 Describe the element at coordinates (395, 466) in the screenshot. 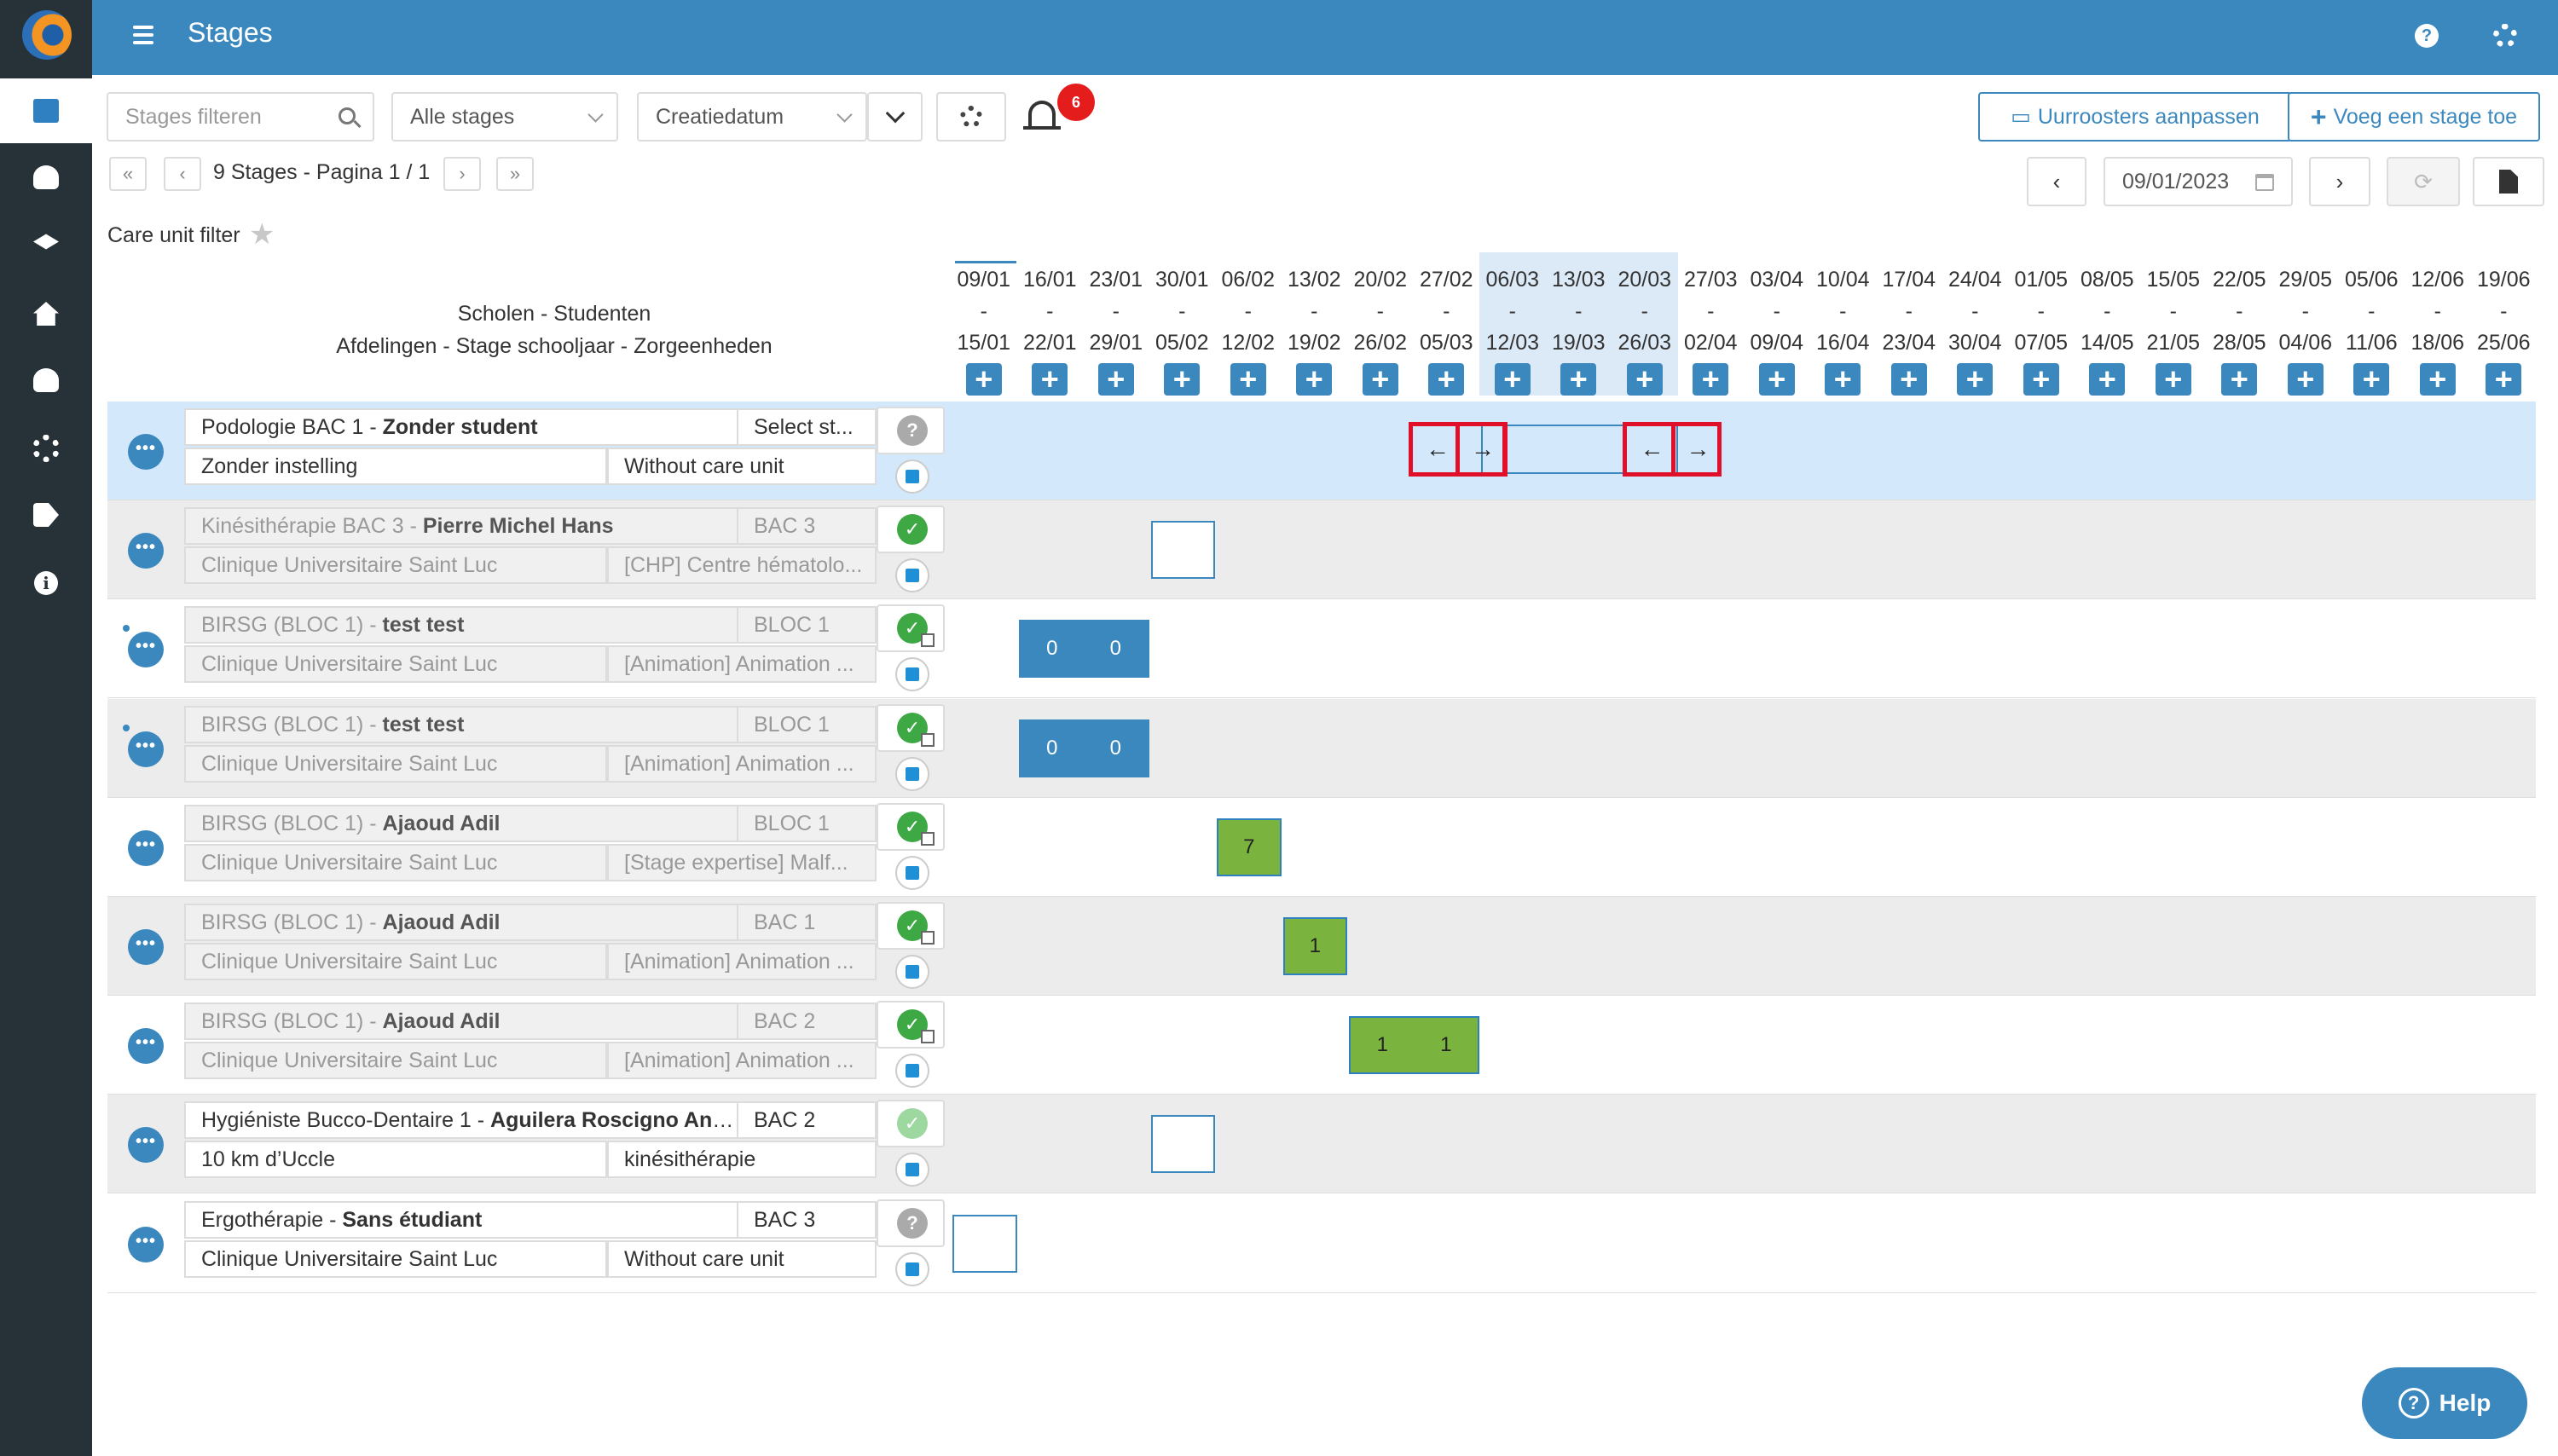

I see `institution-field: Zonder instelling` at that location.